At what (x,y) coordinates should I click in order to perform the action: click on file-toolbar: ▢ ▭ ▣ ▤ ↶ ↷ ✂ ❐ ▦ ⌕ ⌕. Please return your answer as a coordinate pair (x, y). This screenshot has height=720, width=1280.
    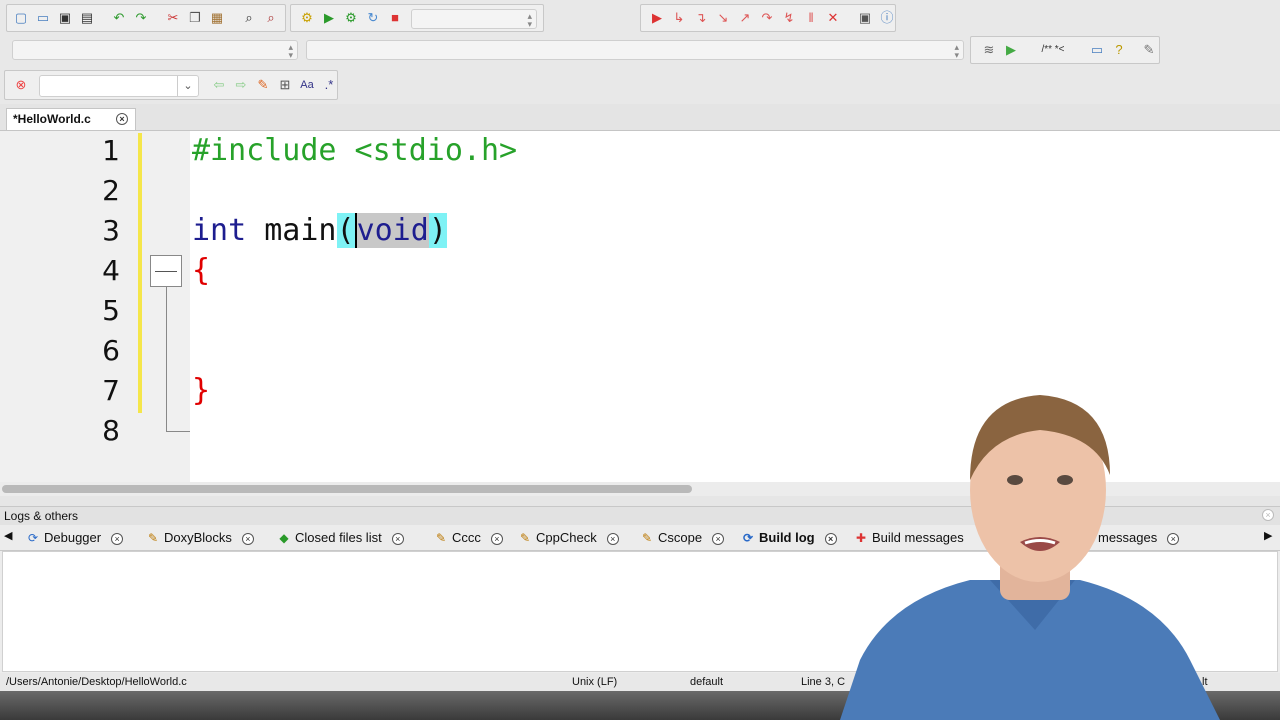
    Looking at the image, I should click on (146, 18).